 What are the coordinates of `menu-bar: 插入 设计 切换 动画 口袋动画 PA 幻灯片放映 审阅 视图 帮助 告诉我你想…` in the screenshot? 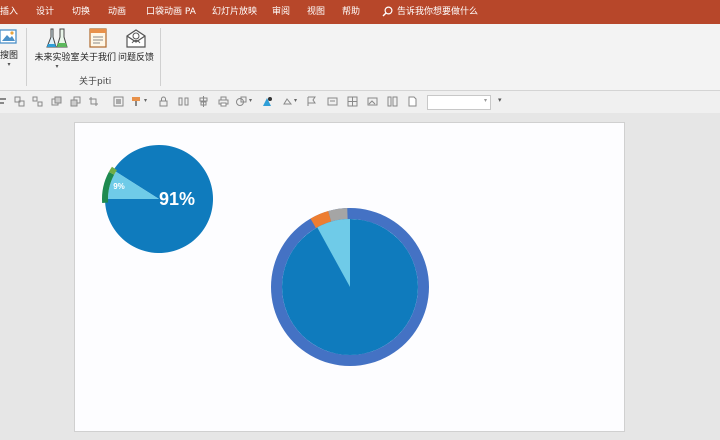 It's located at (360, 12).